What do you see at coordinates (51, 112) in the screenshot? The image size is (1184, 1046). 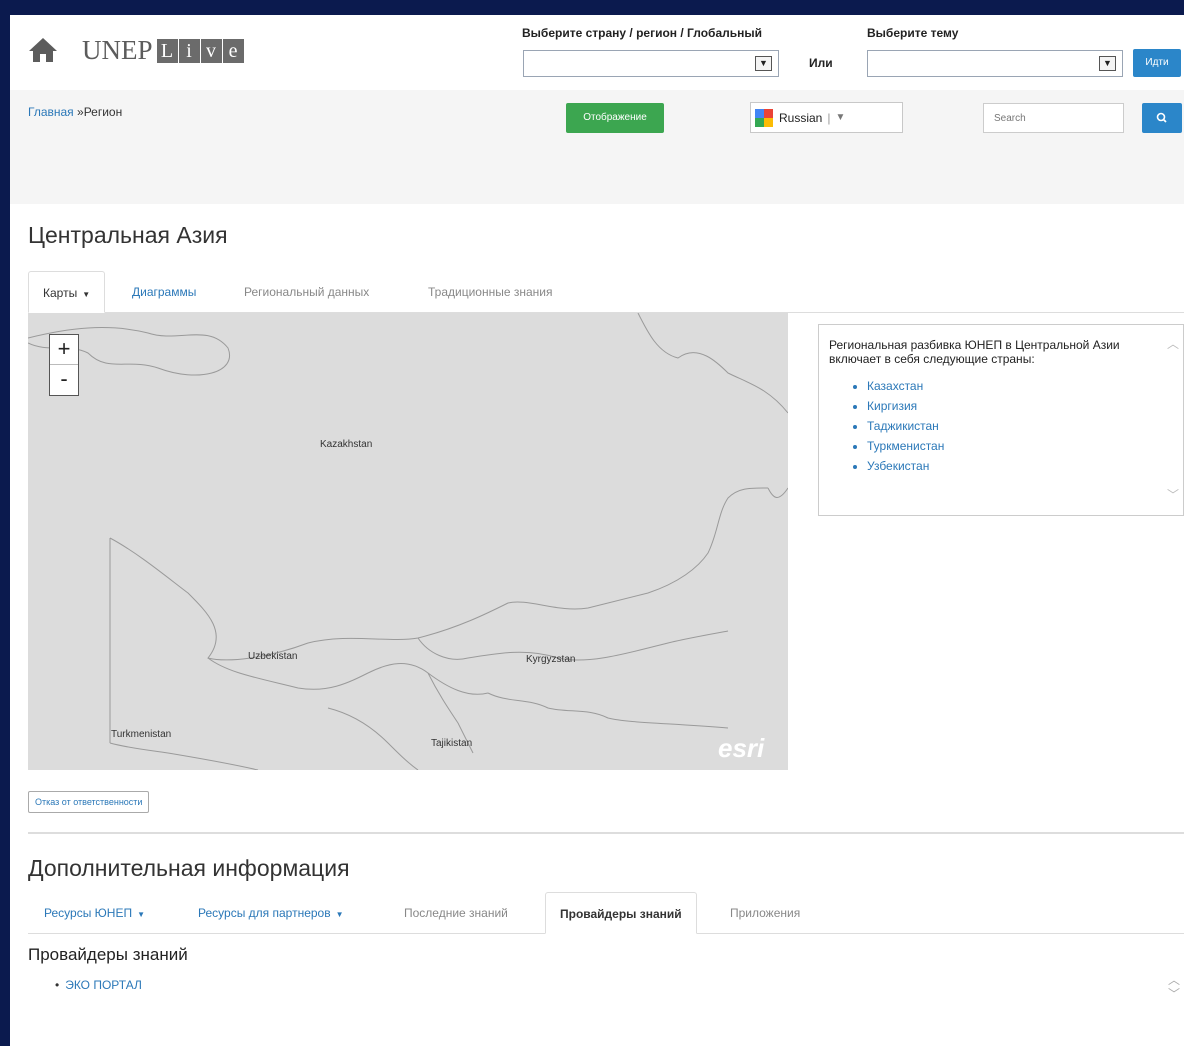 I see `breadcrumb-home-link: Главная` at bounding box center [51, 112].